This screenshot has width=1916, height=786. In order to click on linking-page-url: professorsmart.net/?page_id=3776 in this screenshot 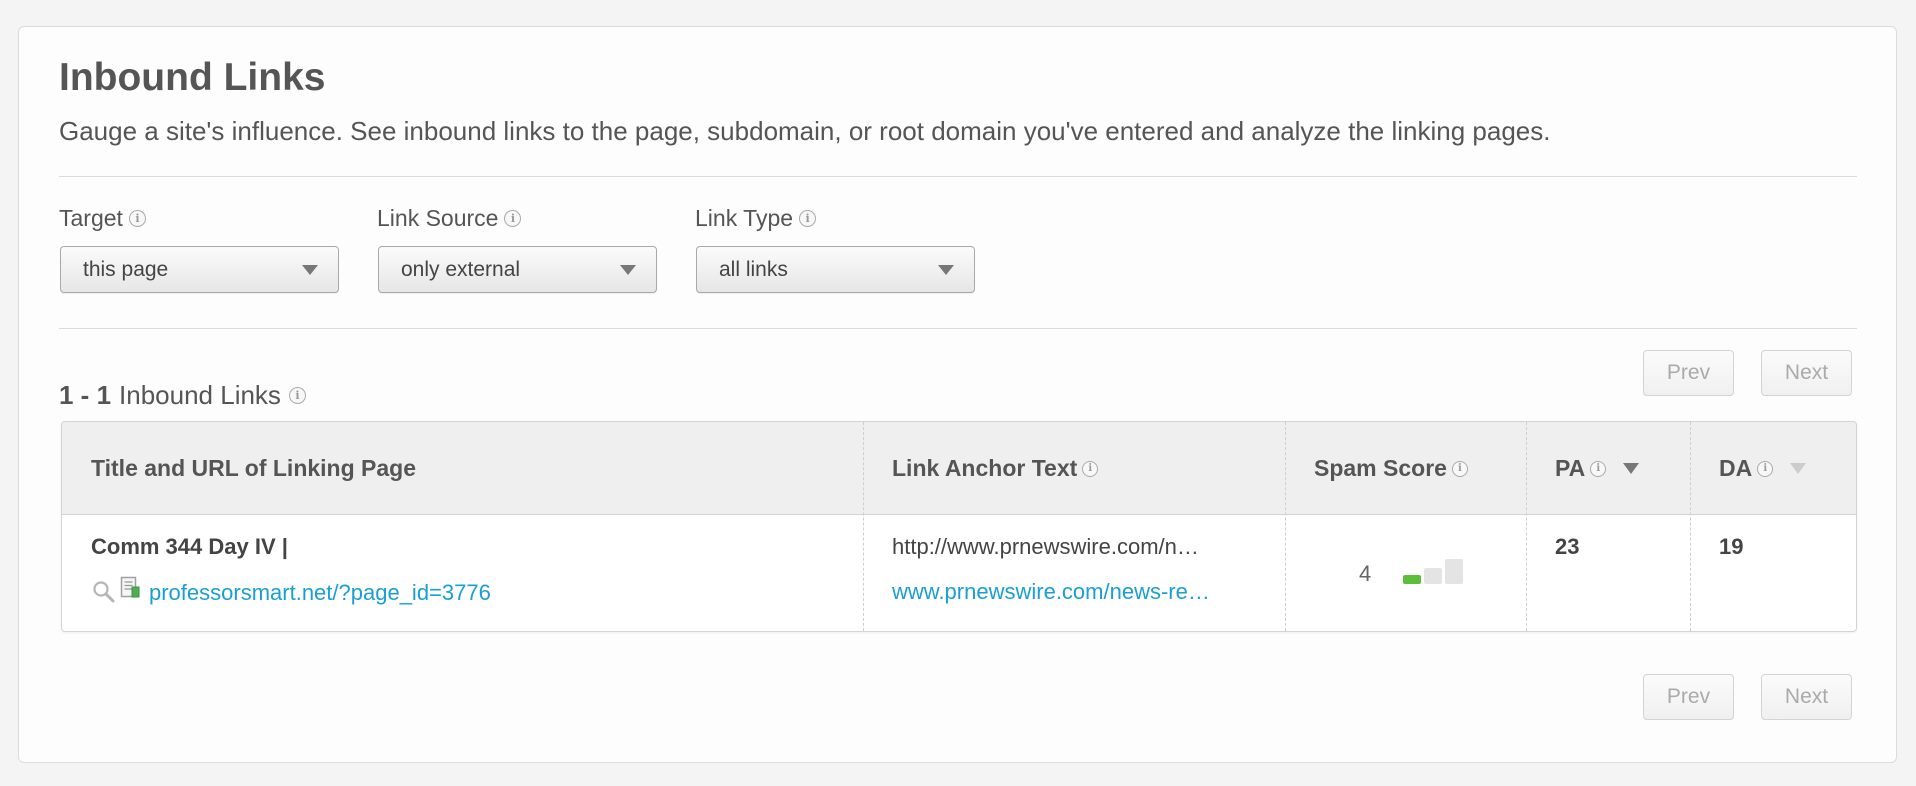, I will do `click(320, 593)`.